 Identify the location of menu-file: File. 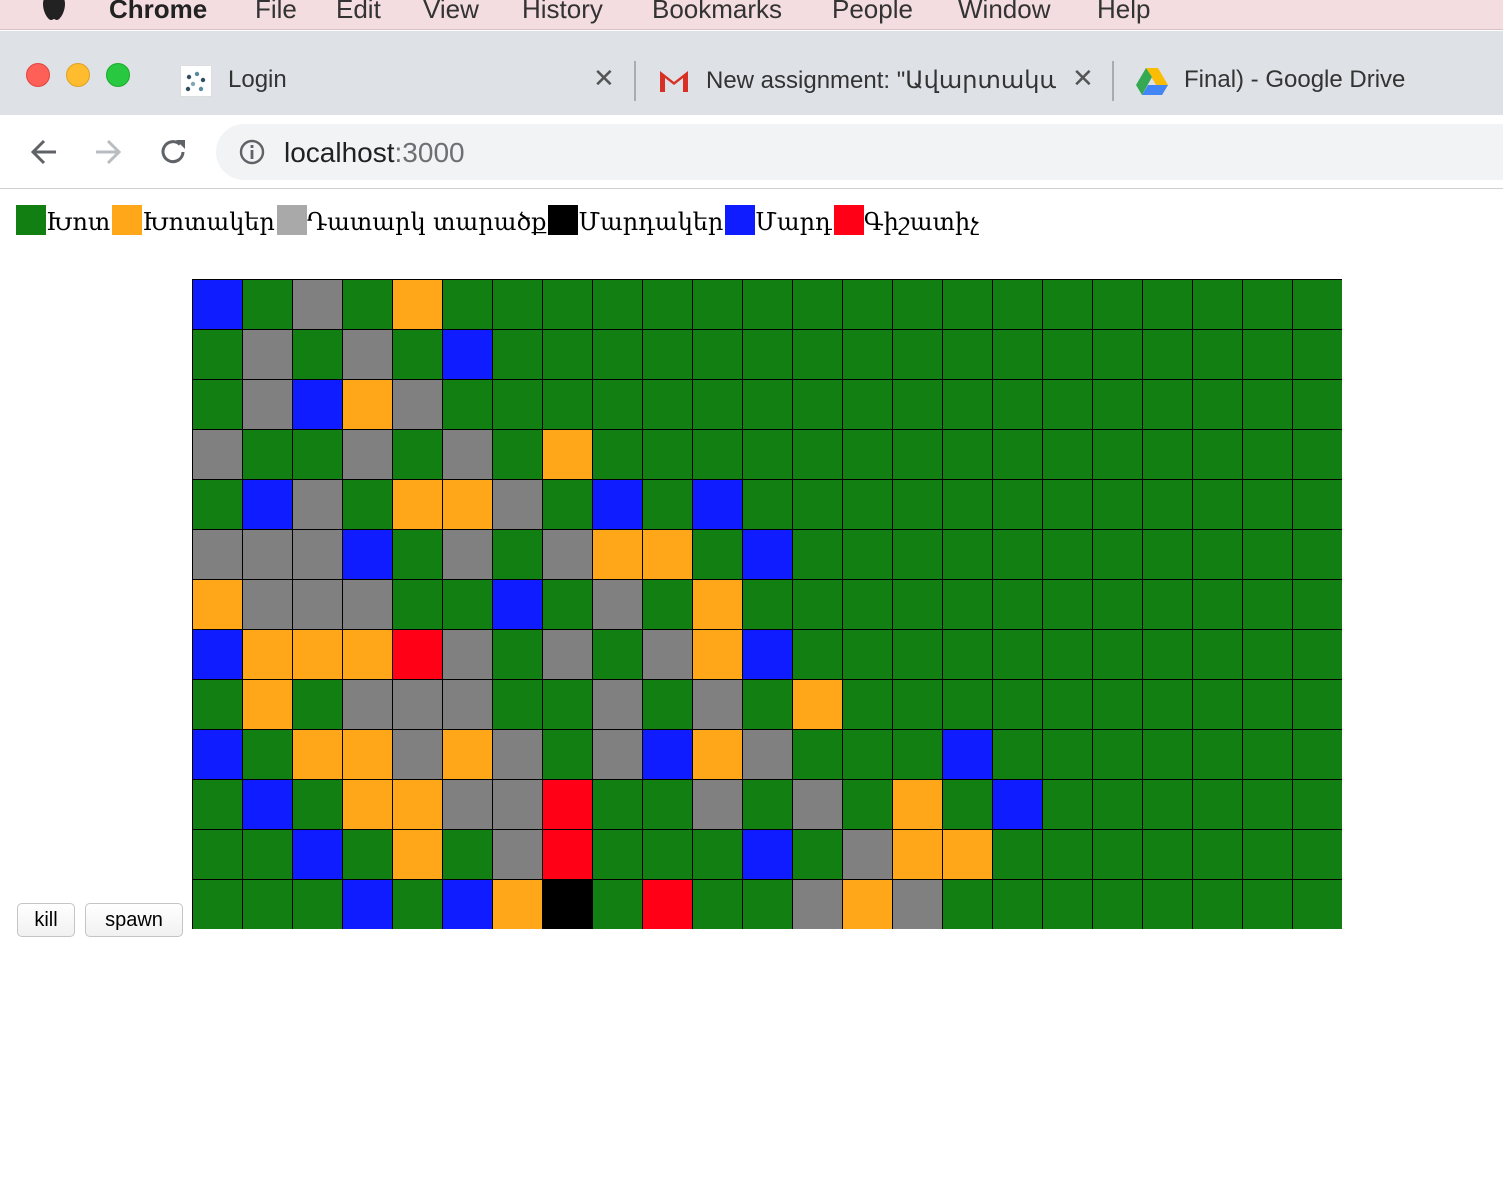
(276, 12).